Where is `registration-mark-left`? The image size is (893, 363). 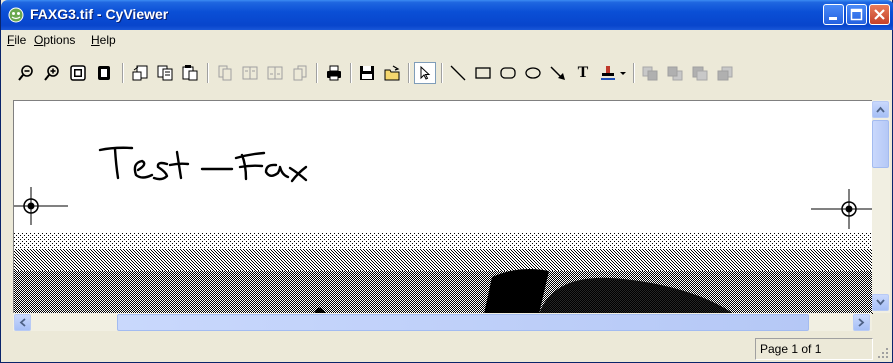
registration-mark-left is located at coordinates (41, 206).